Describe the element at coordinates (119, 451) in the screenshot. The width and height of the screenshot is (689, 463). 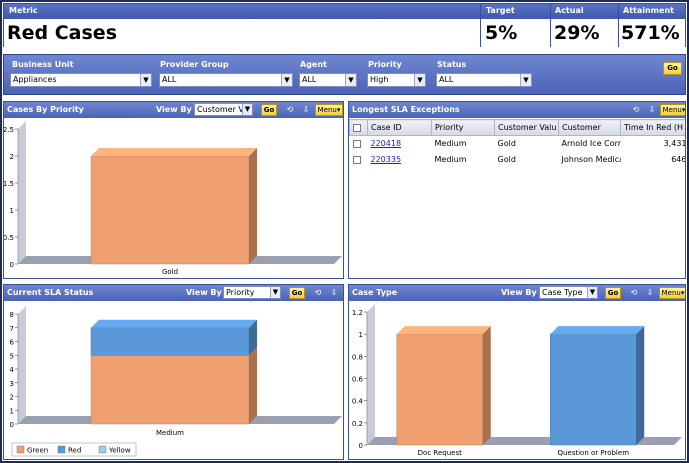
I see `legend-label-yellow: Yellow` at that location.